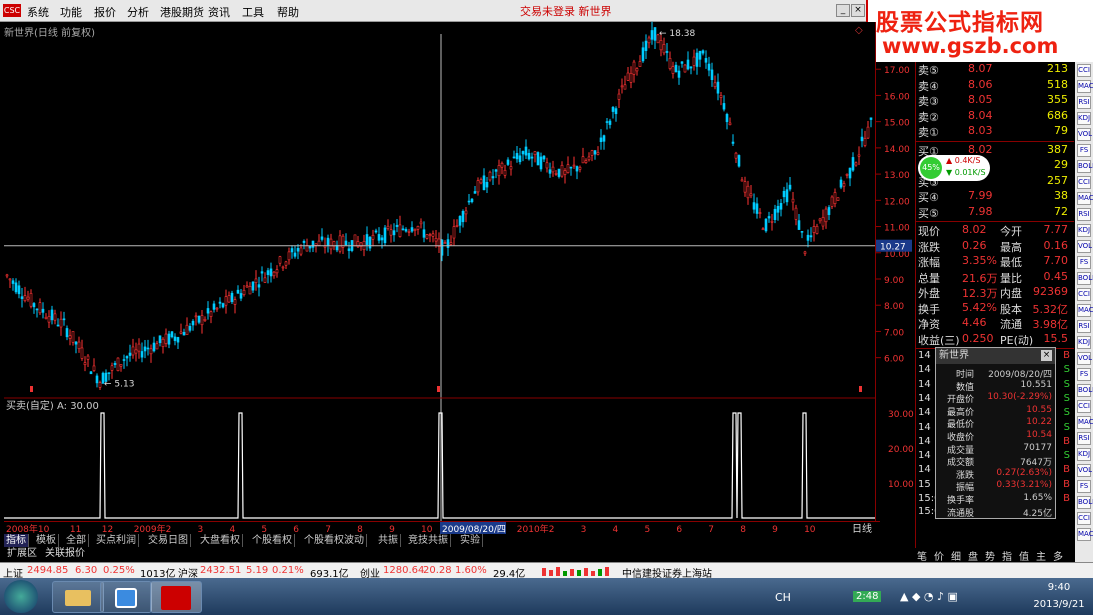  I want to click on menu-analysis: 分析, so click(138, 12).